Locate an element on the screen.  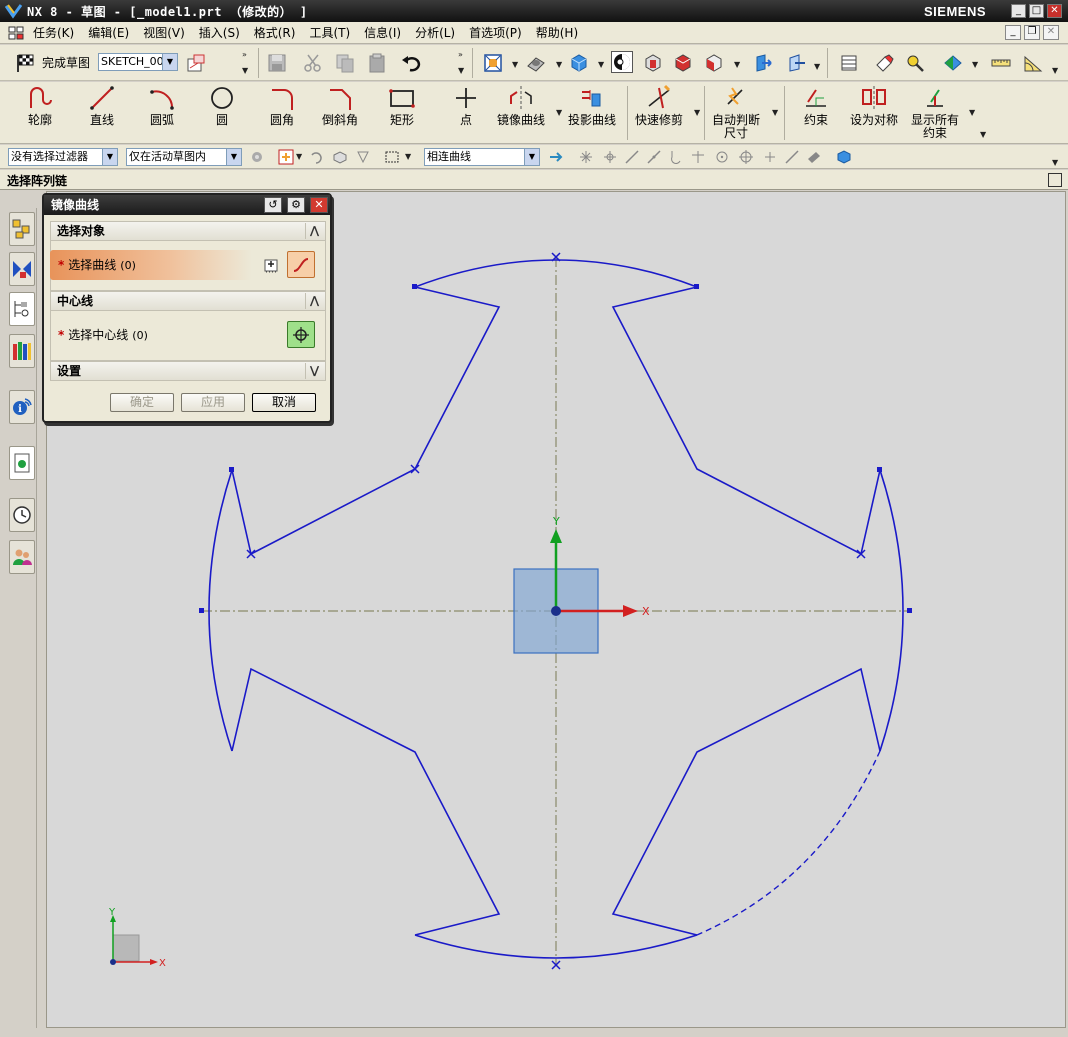
snap-on-curve-icon is located at coordinates (792, 157).